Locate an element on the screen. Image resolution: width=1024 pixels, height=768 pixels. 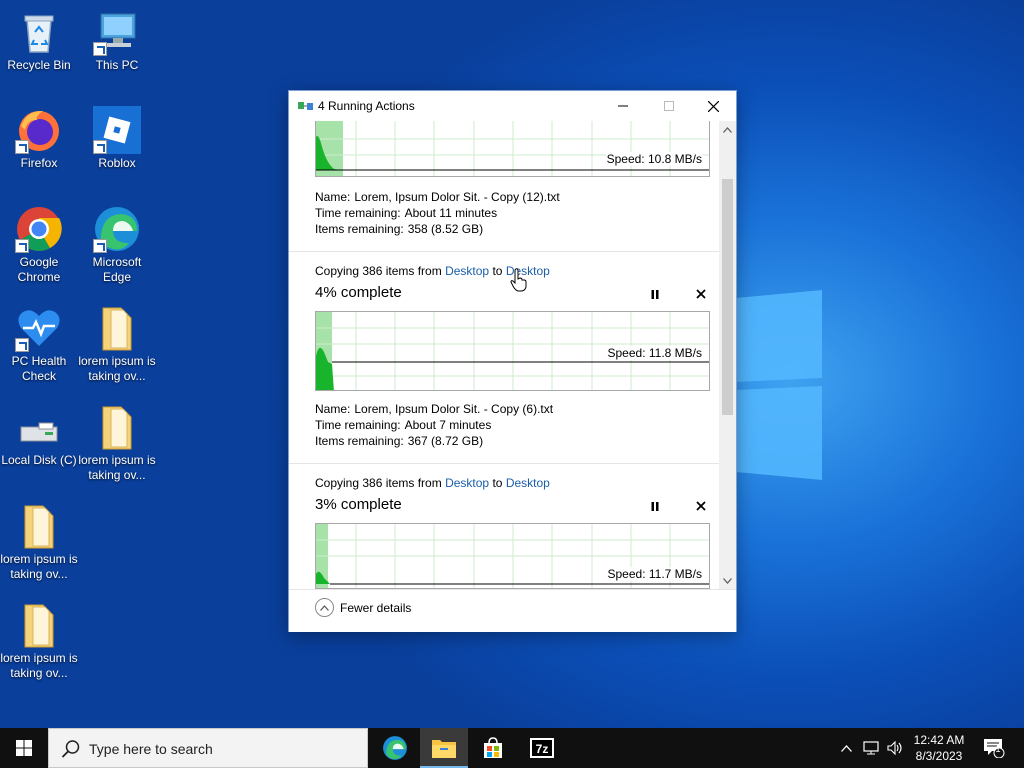
fewer-details-label: Fewer details is located at coordinates (376, 607).